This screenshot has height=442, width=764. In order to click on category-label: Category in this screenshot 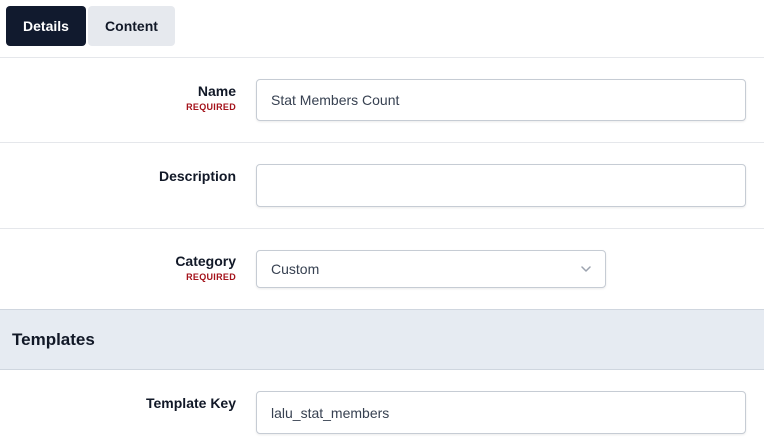, I will do `click(205, 261)`.